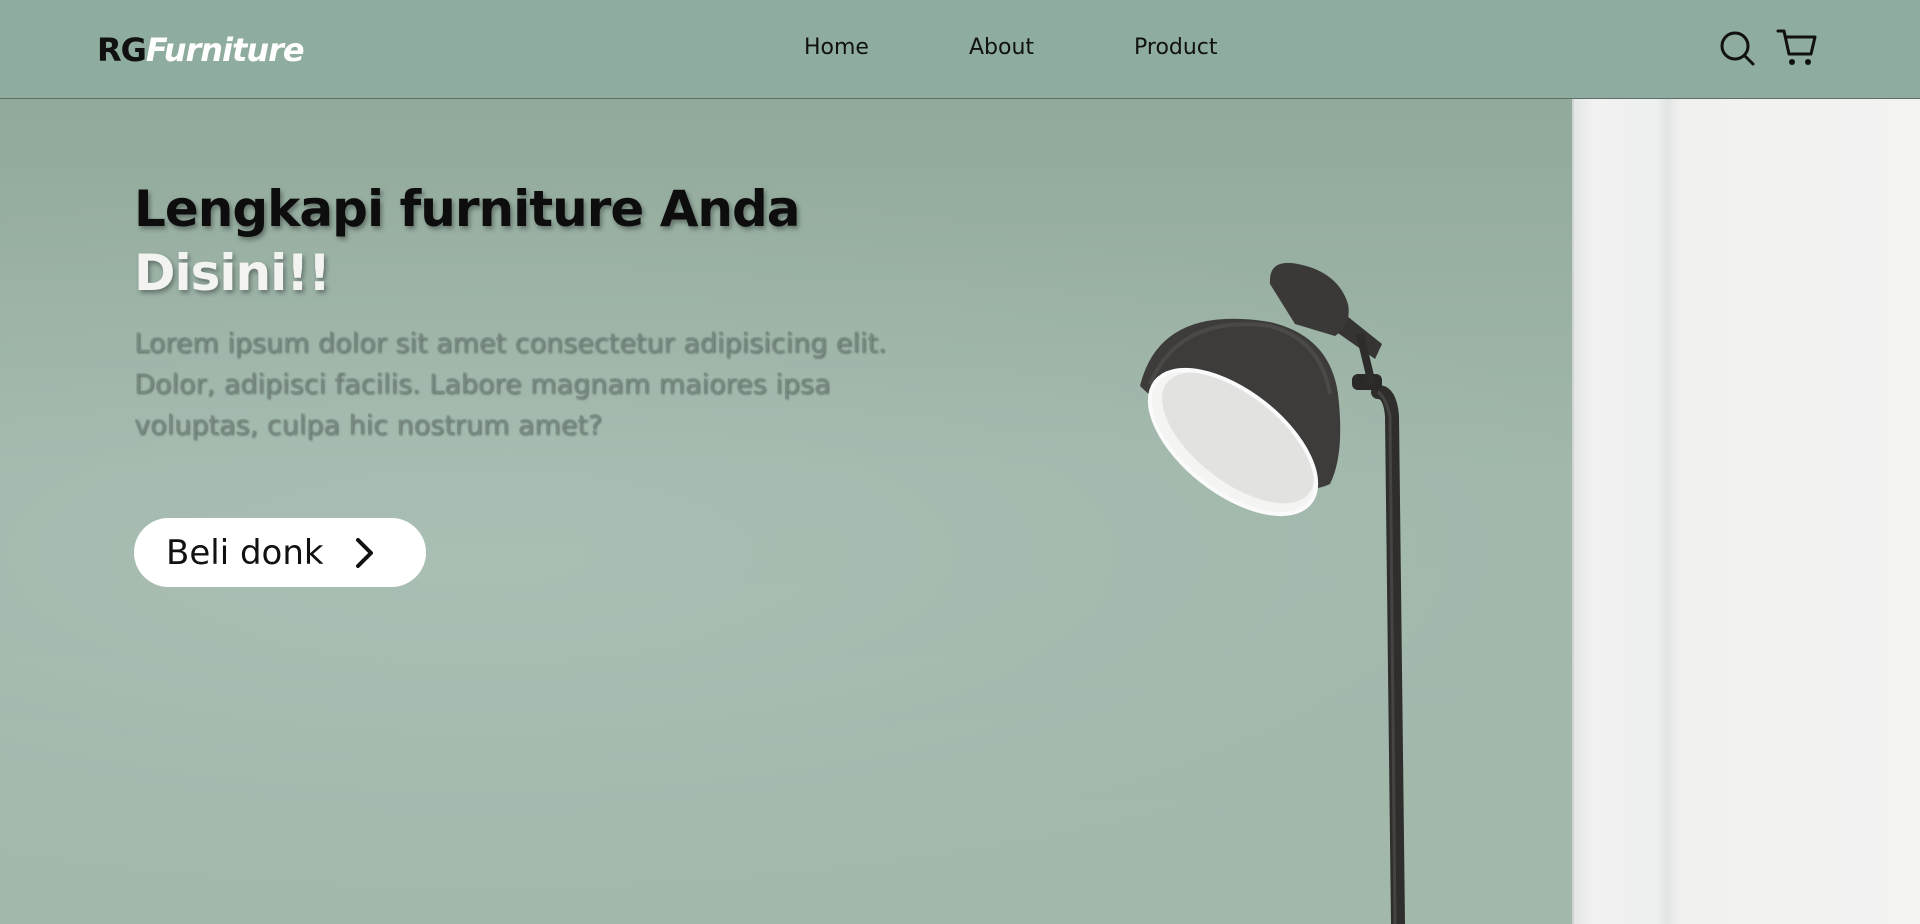 This screenshot has width=1920, height=924. I want to click on buy-button-label: Beli donk, so click(245, 552).